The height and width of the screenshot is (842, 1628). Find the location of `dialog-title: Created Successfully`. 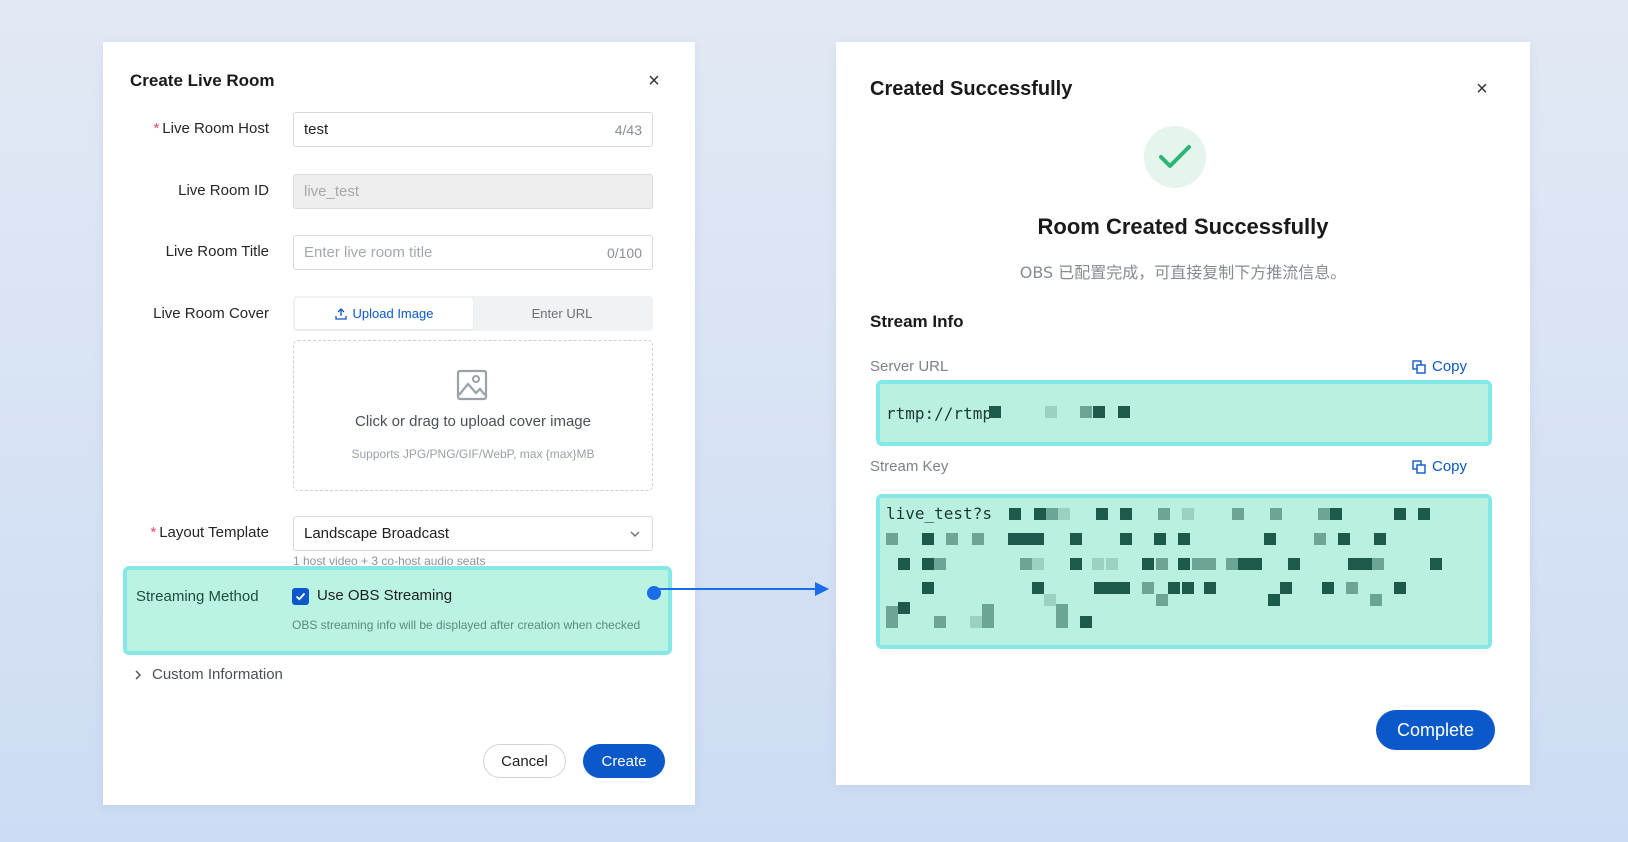

dialog-title: Created Successfully is located at coordinates (971, 89).